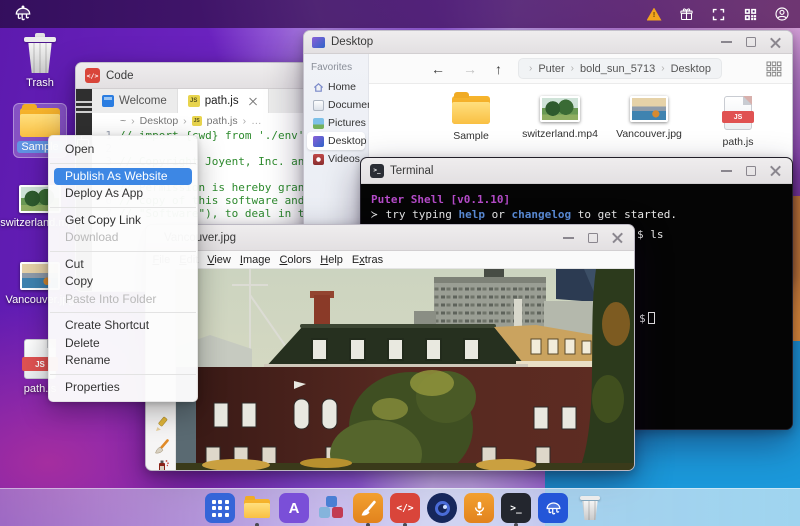 Image resolution: width=800 pixels, height=526 pixels. I want to click on cubes-icon, so click(331, 508).